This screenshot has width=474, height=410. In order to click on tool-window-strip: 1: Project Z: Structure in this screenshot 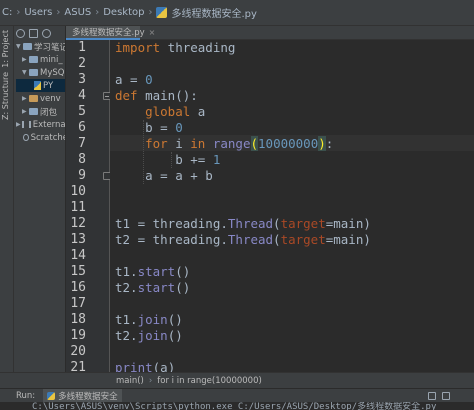, I will do `click(7, 199)`.